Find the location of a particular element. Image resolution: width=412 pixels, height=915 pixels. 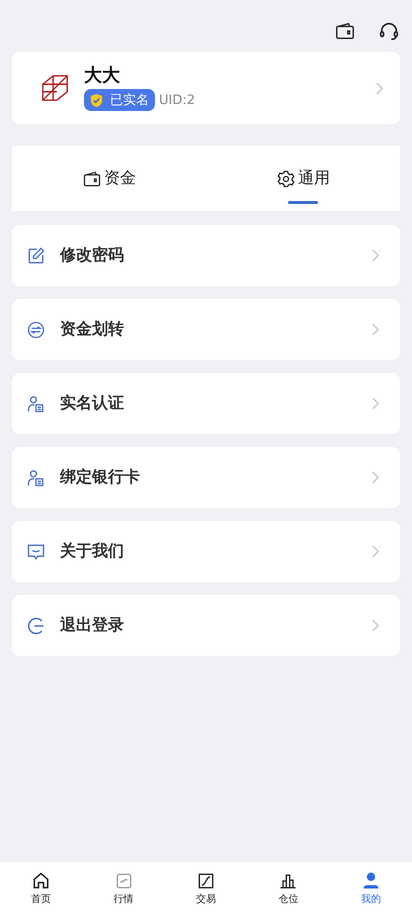

nav-item: 首页 is located at coordinates (41, 888).